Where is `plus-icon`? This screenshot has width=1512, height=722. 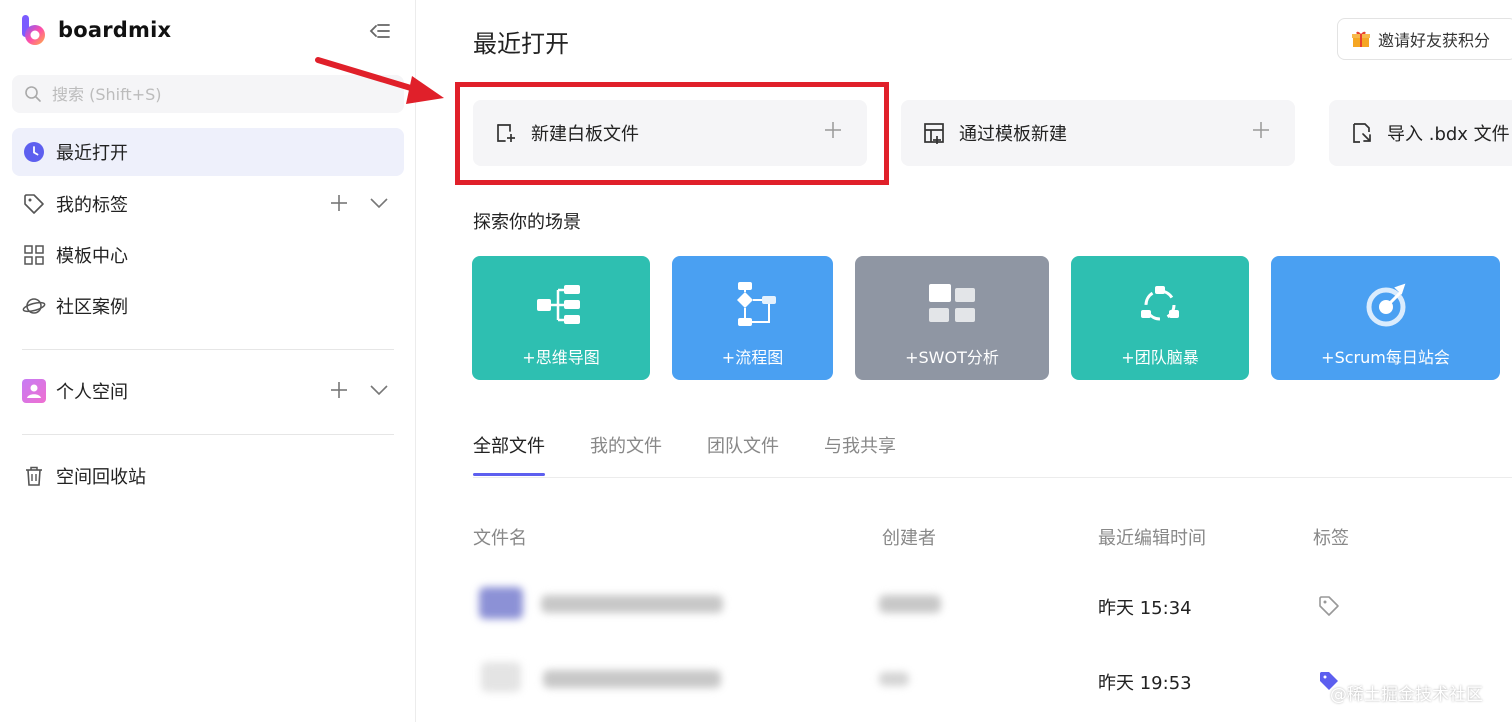
plus-icon is located at coordinates (1261, 130).